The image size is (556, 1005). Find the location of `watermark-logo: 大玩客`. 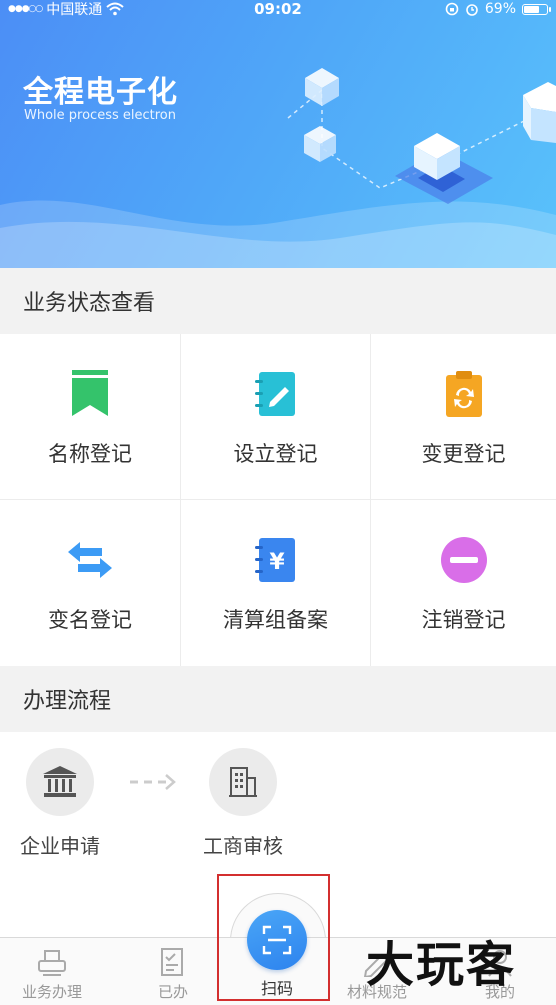

watermark-logo: 大玩客 is located at coordinates (441, 965).